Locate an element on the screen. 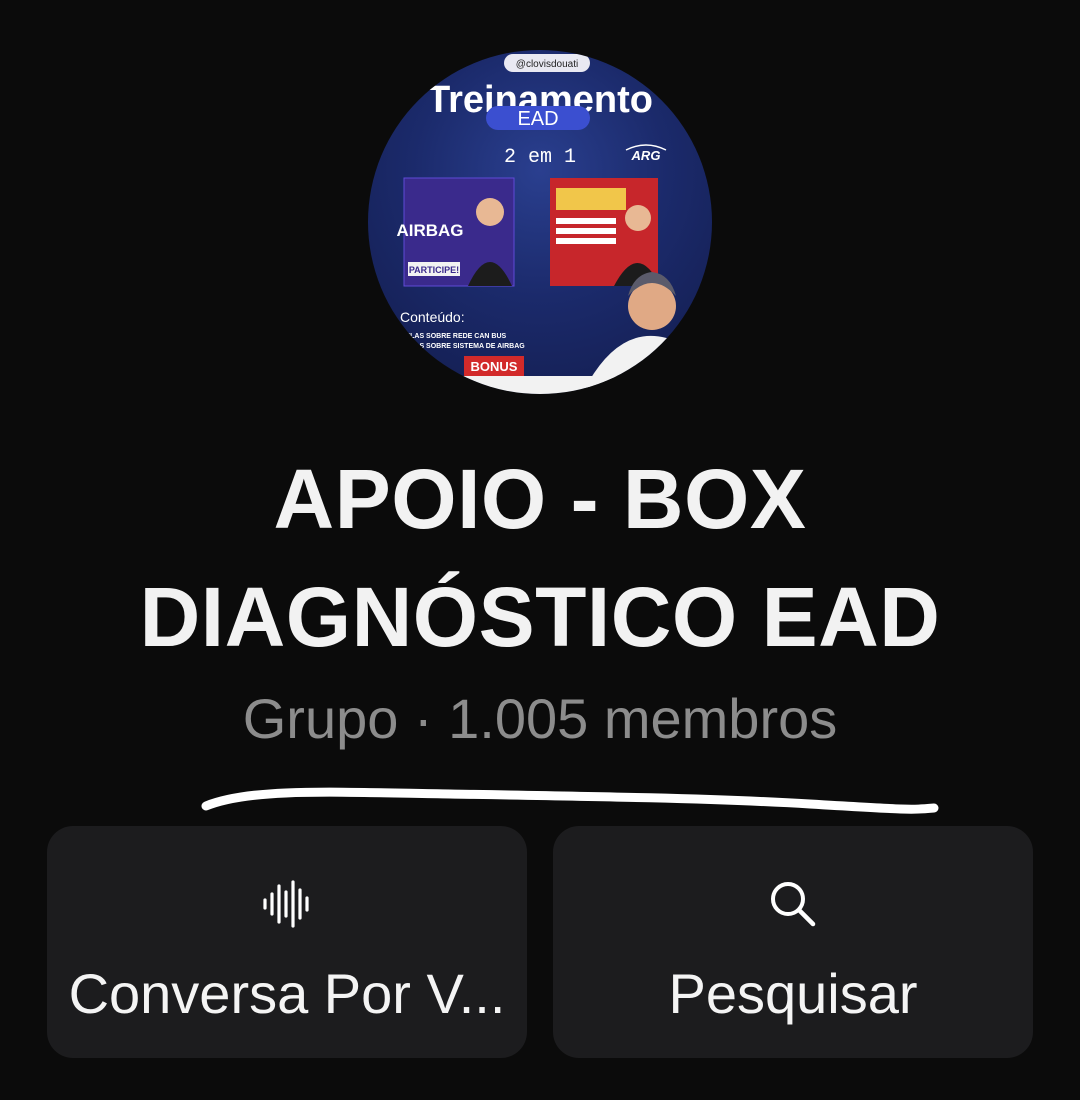 The width and height of the screenshot is (1080, 1100). group-title-line-1: APOIO - BOX is located at coordinates (540, 499).